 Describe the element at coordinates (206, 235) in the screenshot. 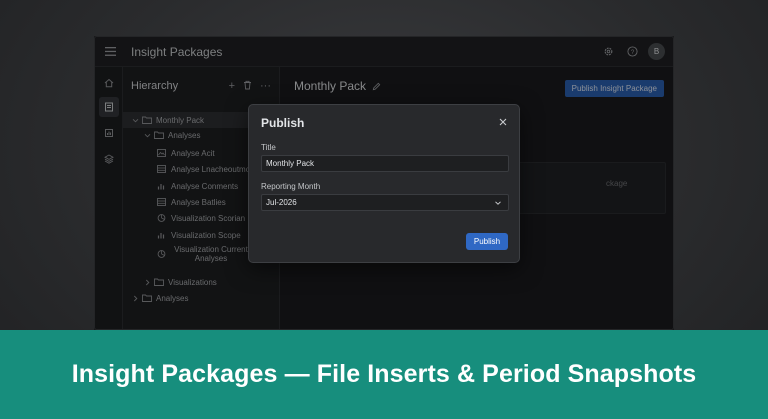

I see `tree-item-label: Visualization Scope` at that location.